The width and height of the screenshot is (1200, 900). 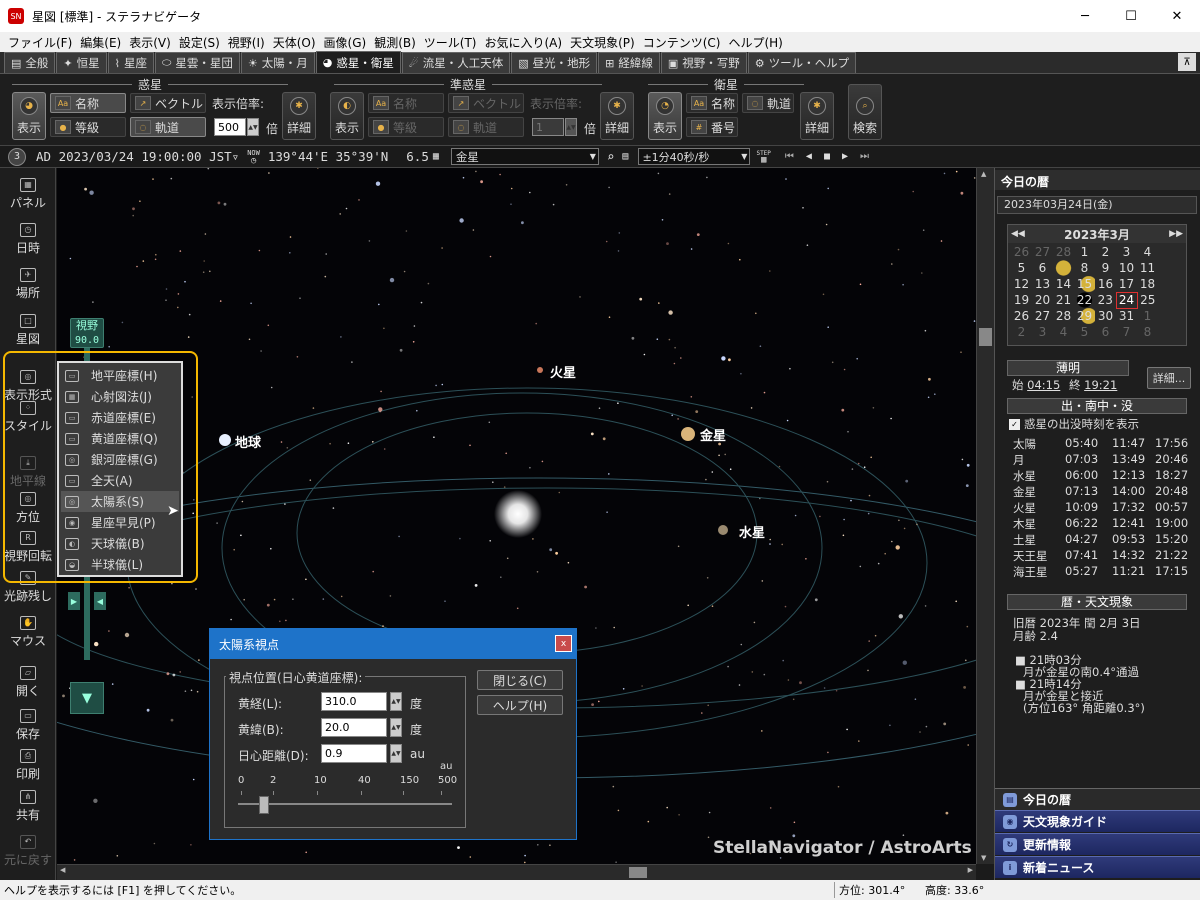 I want to click on calendar-day: 12, so click(x=1021, y=284).